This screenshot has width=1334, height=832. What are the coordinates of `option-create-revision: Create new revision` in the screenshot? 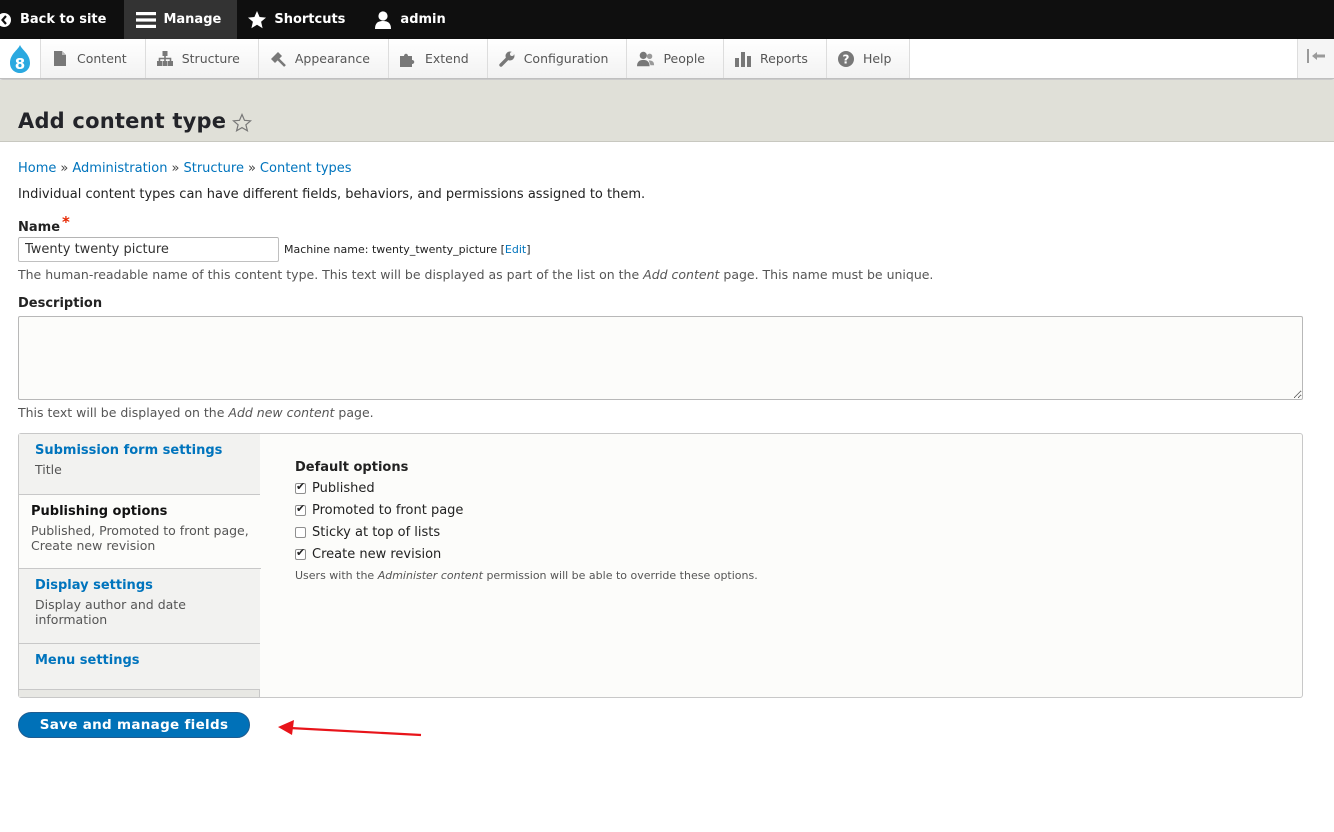 It's located at (526, 554).